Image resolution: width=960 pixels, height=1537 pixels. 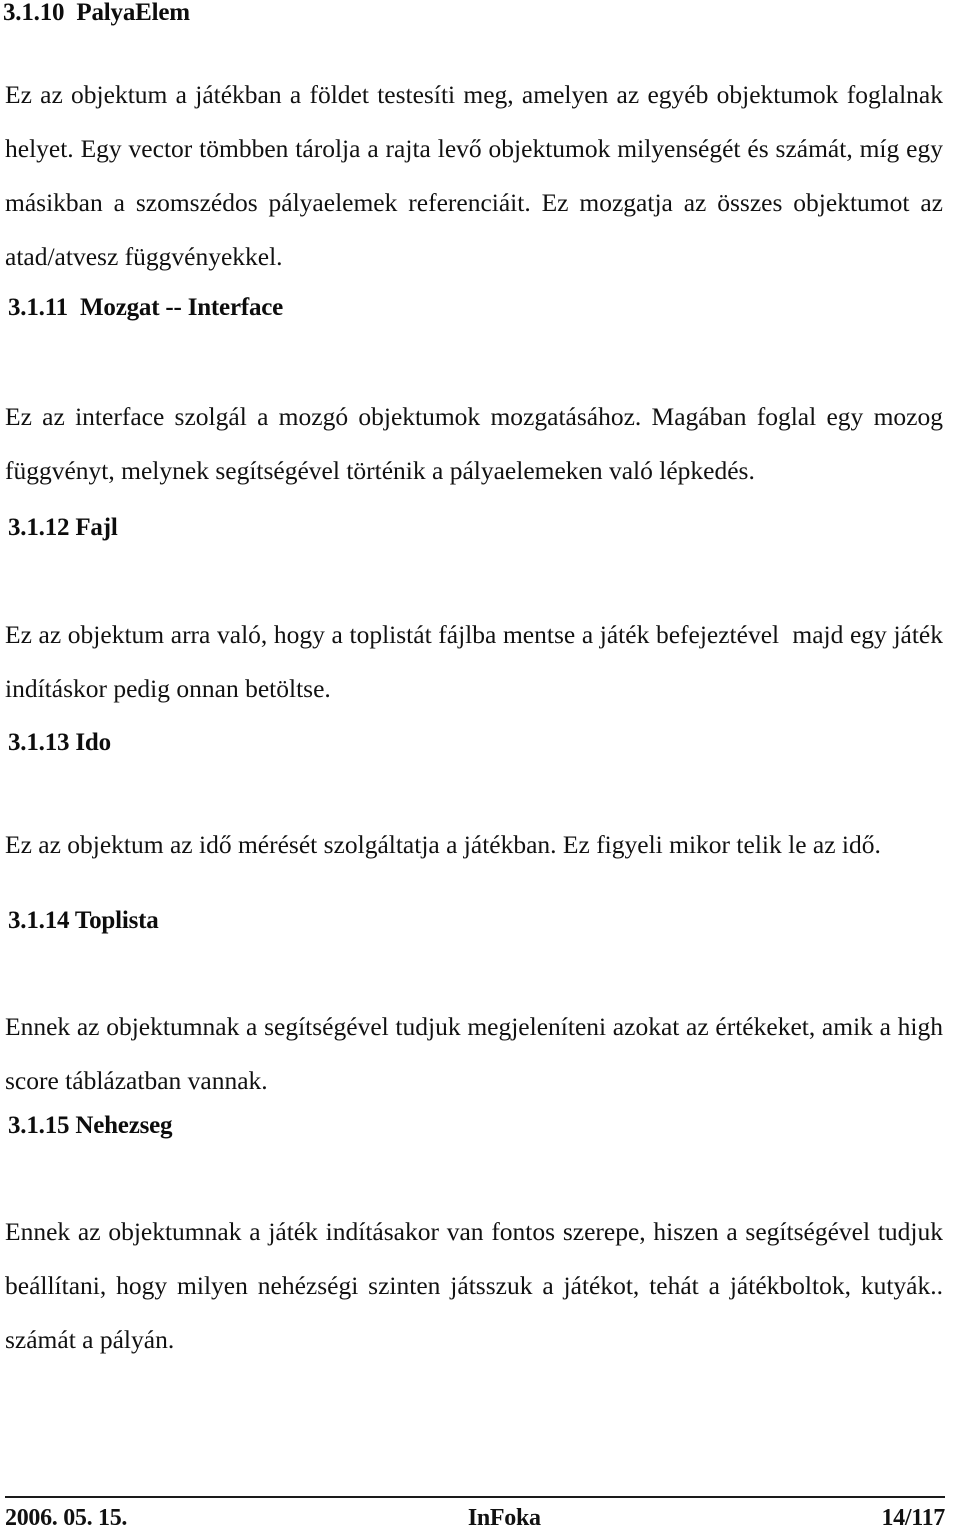 What do you see at coordinates (475, 1497) in the screenshot?
I see `footer-divider` at bounding box center [475, 1497].